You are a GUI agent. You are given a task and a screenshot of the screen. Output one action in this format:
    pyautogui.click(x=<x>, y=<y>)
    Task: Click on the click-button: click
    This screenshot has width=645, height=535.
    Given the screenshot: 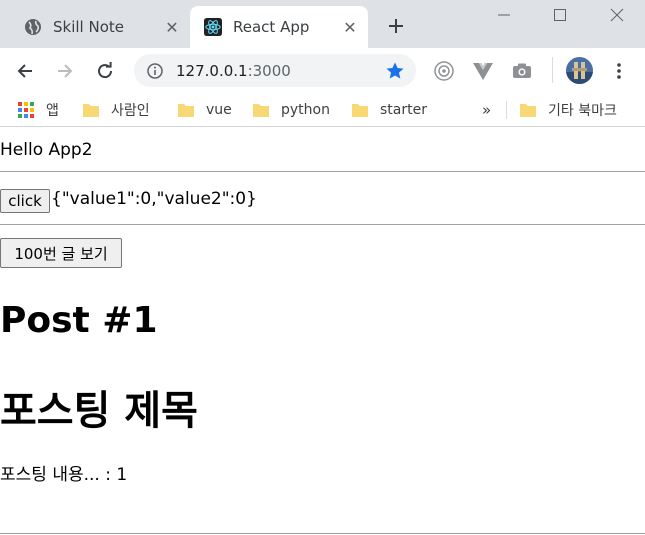 What is the action you would take?
    pyautogui.click(x=25, y=201)
    